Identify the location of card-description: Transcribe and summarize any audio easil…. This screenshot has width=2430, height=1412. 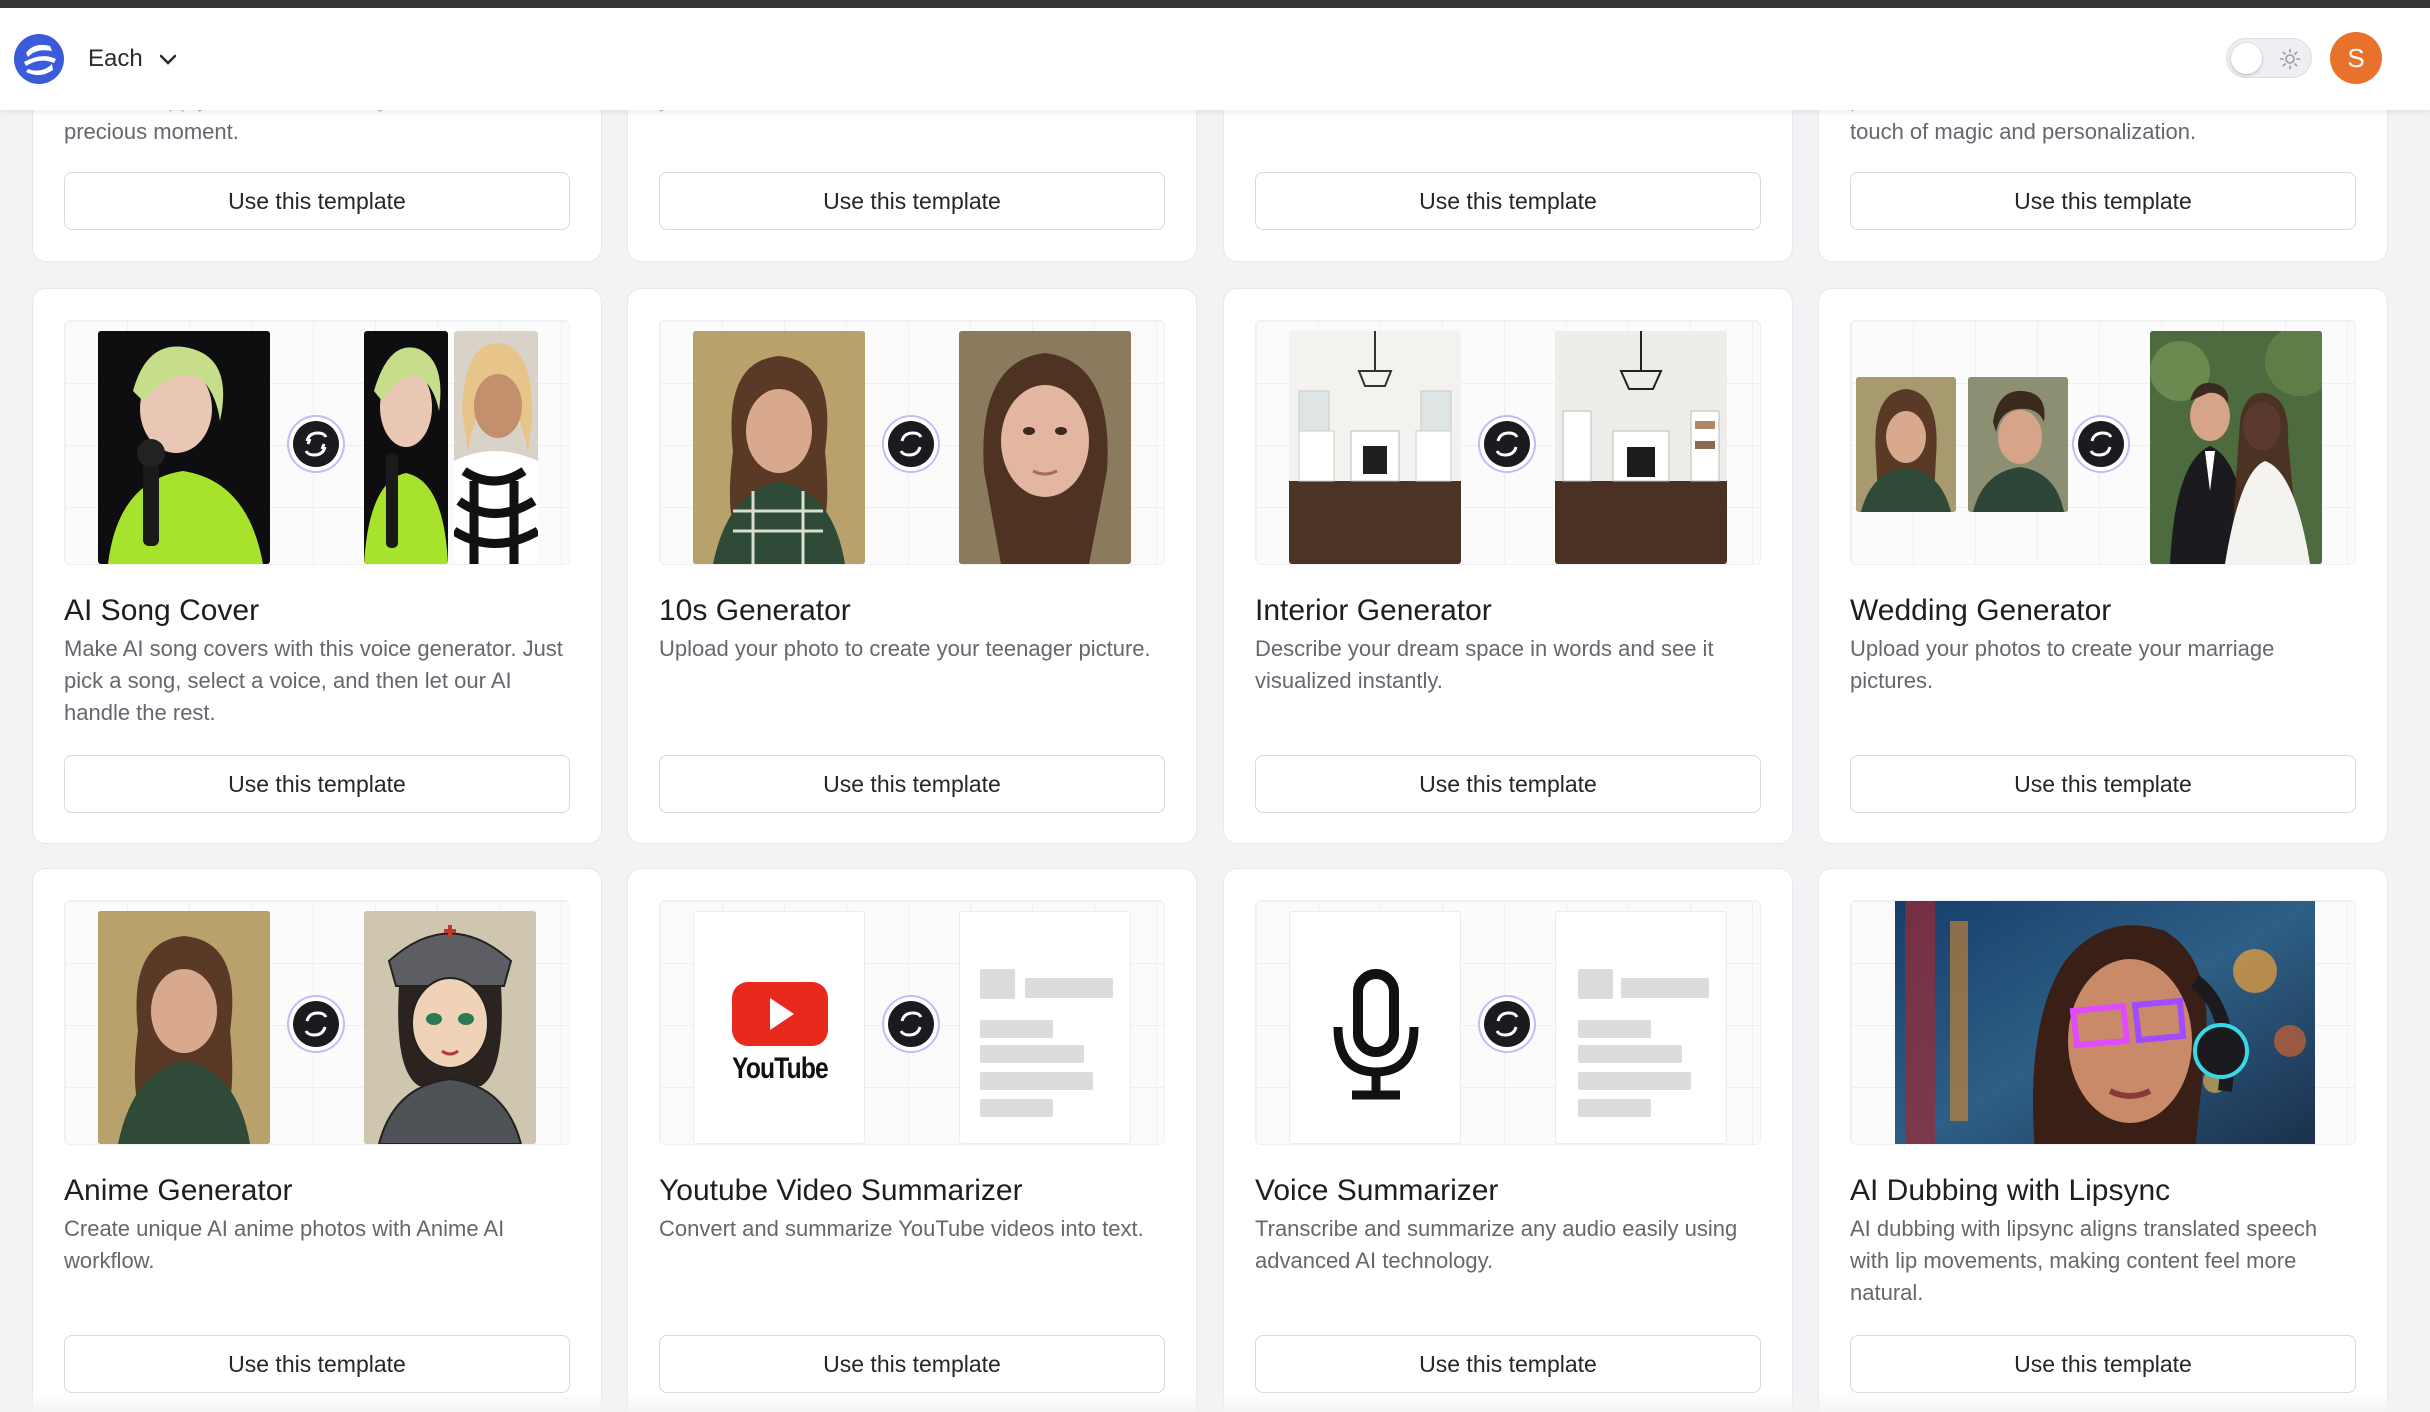
(1496, 1244).